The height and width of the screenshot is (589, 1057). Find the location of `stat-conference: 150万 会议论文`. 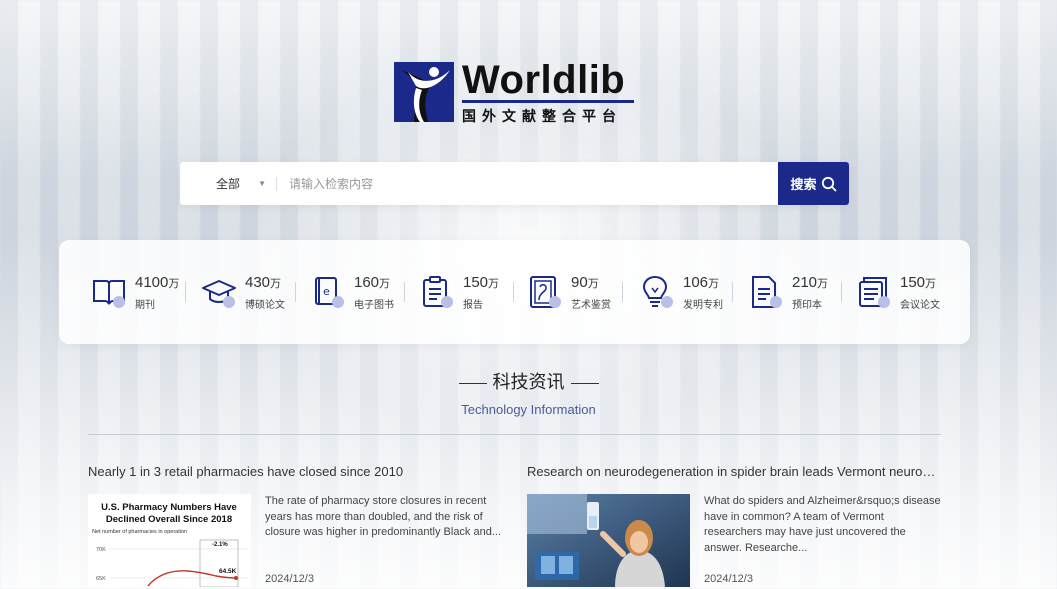

stat-conference: 150万 会议论文 is located at coordinates (898, 292).